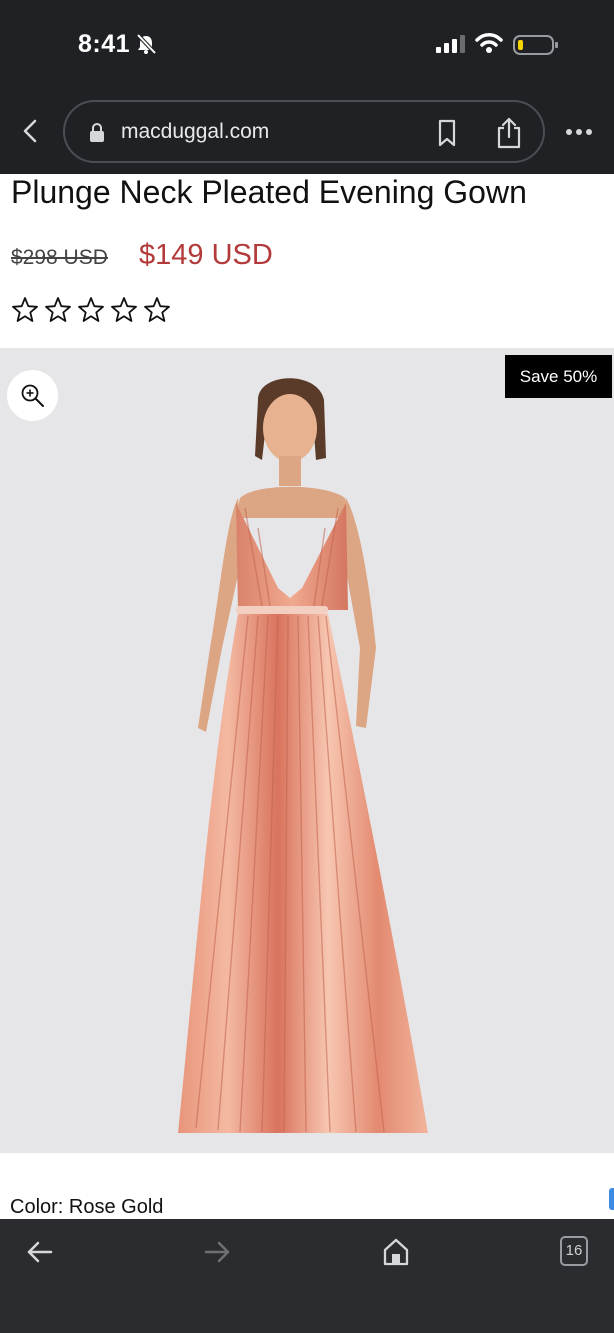 The image size is (614, 1333). Describe the element at coordinates (489, 43) in the screenshot. I see `wifi-icon` at that location.